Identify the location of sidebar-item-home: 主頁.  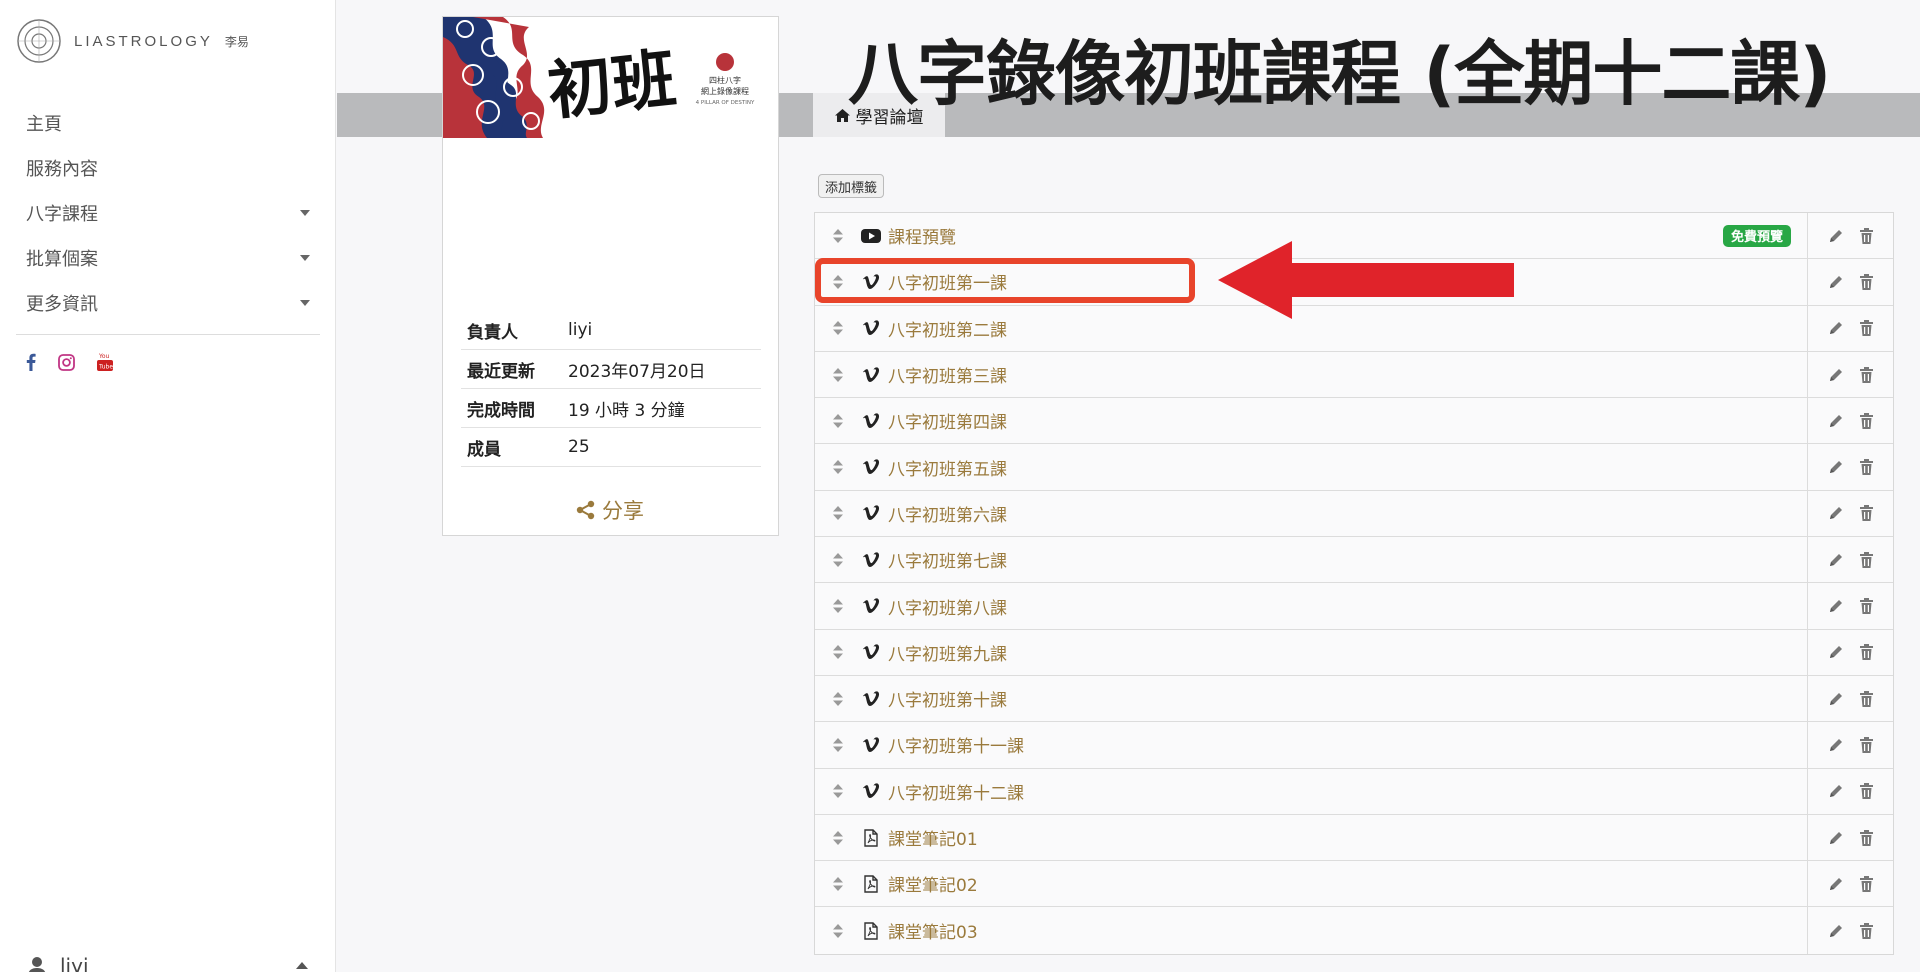
(168, 122).